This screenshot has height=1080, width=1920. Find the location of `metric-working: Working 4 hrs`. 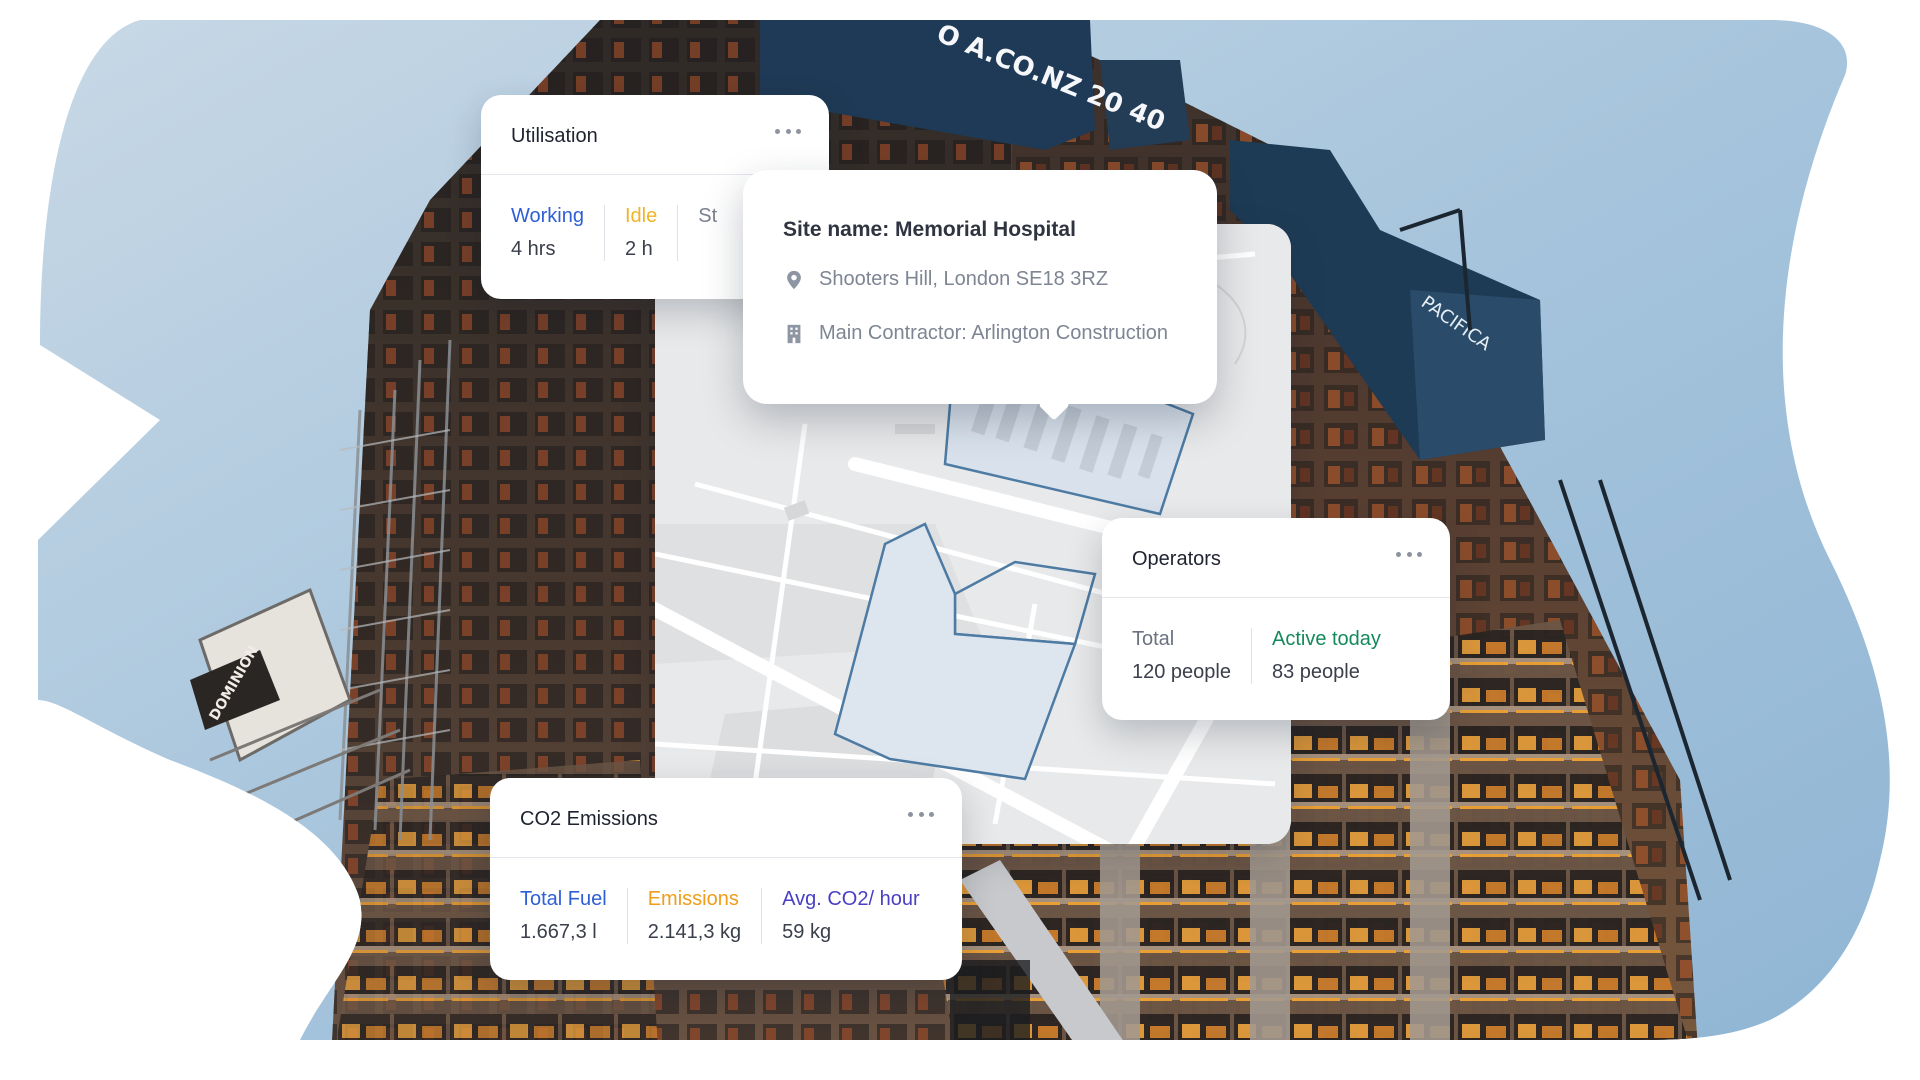

metric-working: Working 4 hrs is located at coordinates (557, 233).